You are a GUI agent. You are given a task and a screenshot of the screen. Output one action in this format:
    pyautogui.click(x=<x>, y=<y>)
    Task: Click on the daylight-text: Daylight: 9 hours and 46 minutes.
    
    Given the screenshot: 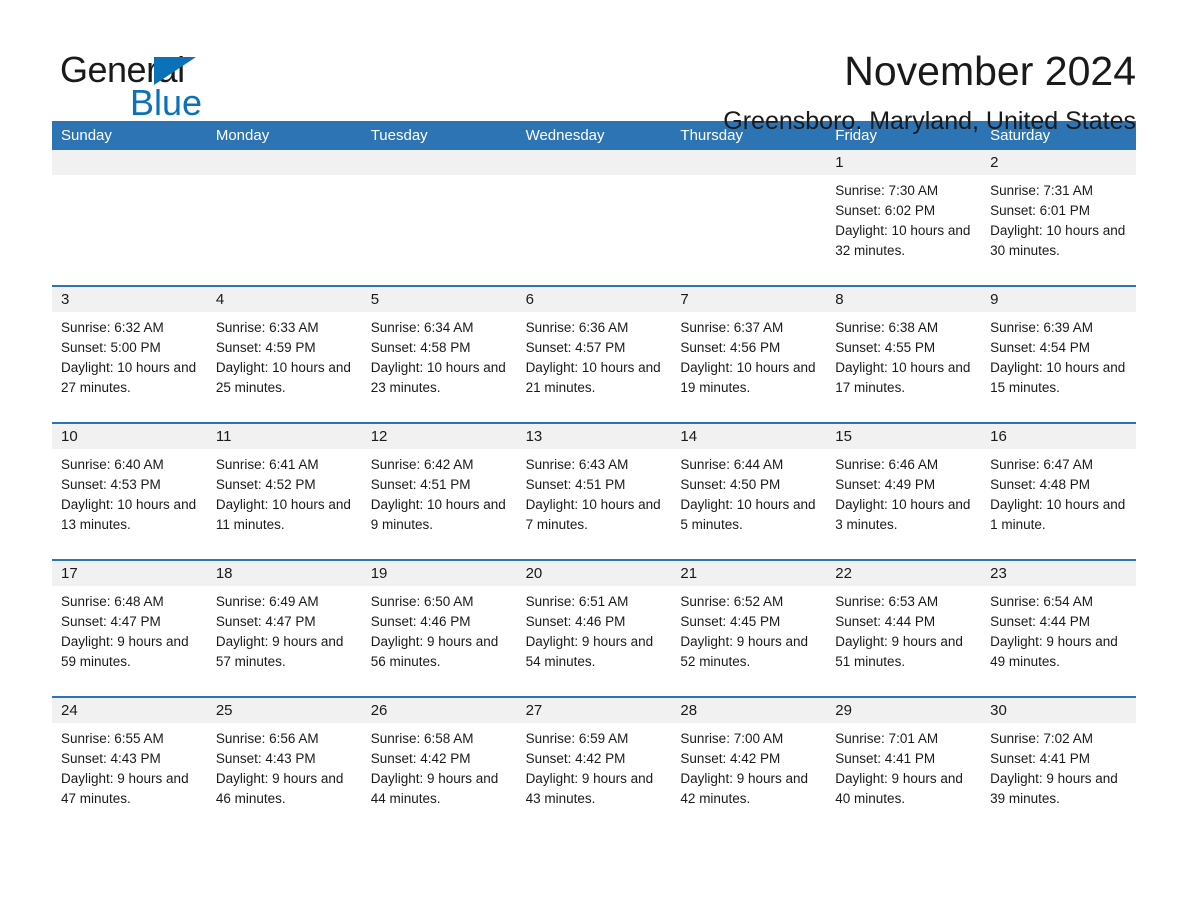 What is the action you would take?
    pyautogui.click(x=279, y=788)
    